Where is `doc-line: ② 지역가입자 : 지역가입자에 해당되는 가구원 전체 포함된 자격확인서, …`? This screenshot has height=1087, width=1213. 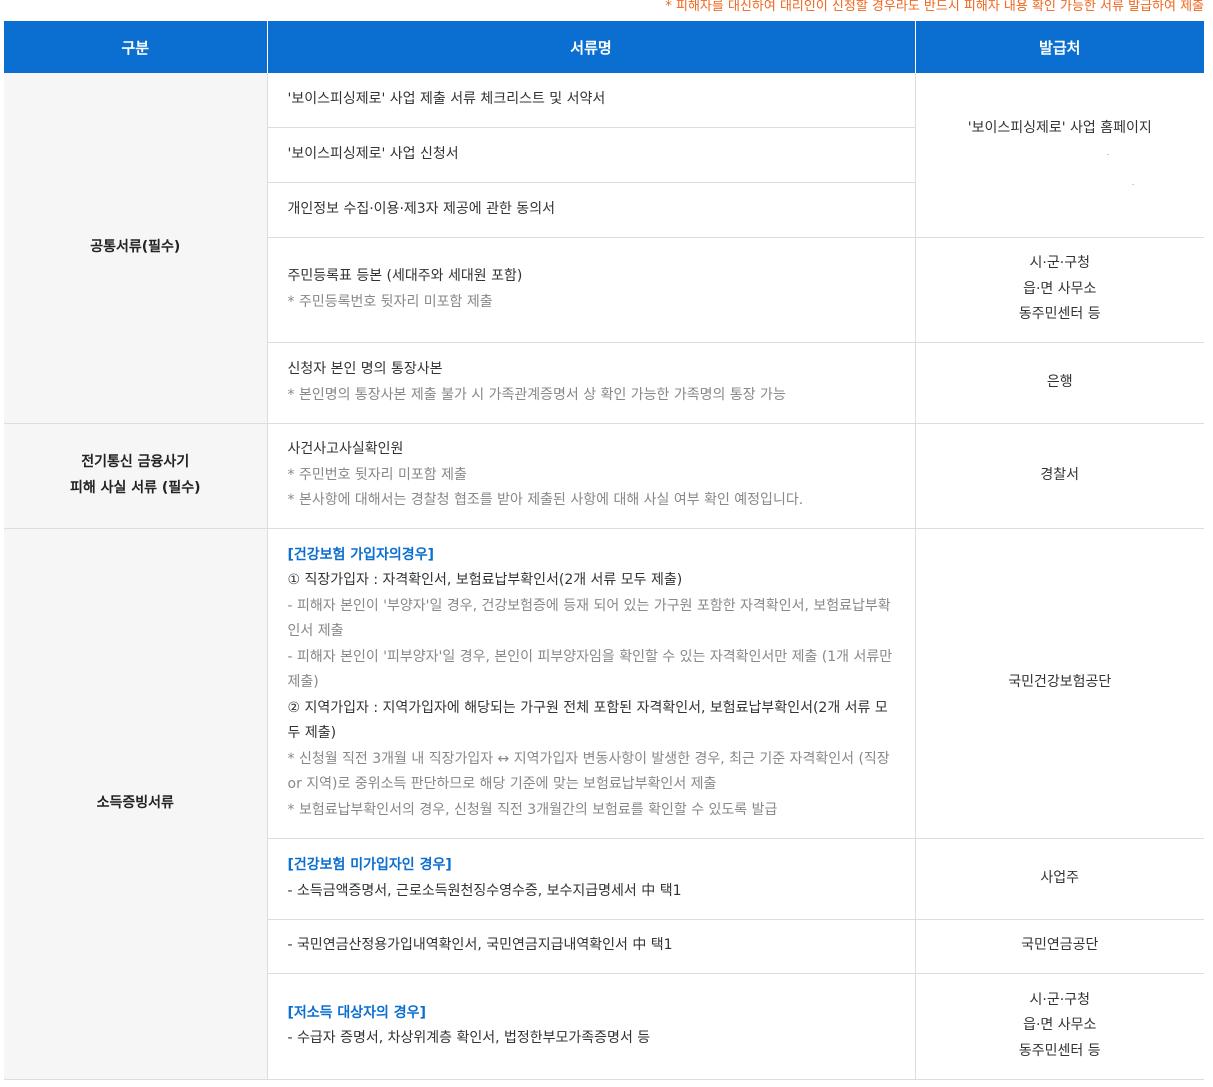
doc-line: ② 지역가입자 : 지역가입자에 해당되는 가구원 전체 포함된 자격확인서, … is located at coordinates (587, 720).